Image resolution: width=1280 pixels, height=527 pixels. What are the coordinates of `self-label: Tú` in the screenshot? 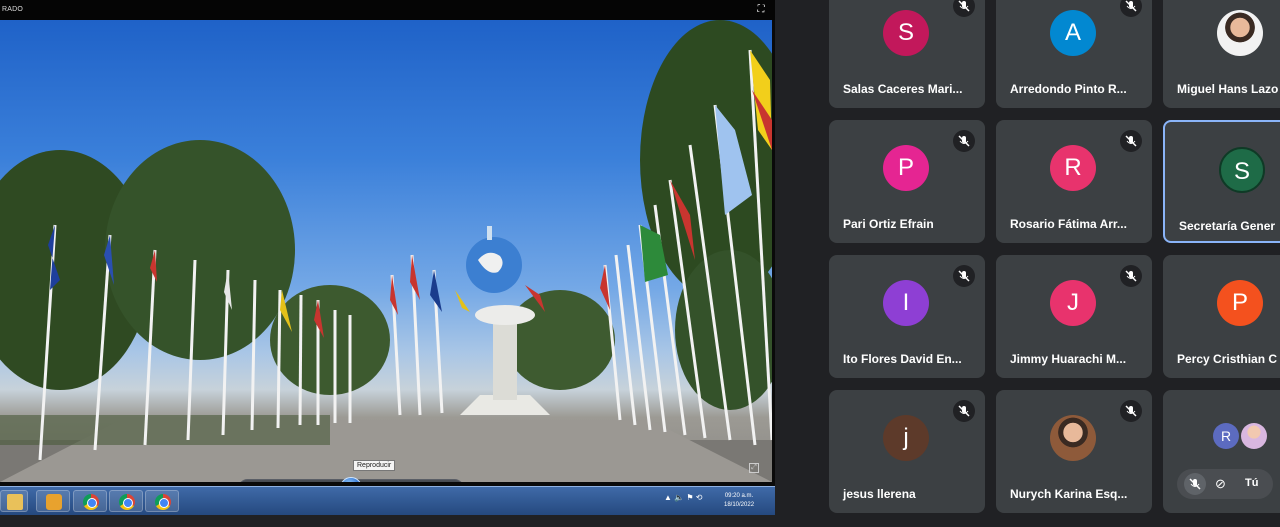 It's located at (1252, 483).